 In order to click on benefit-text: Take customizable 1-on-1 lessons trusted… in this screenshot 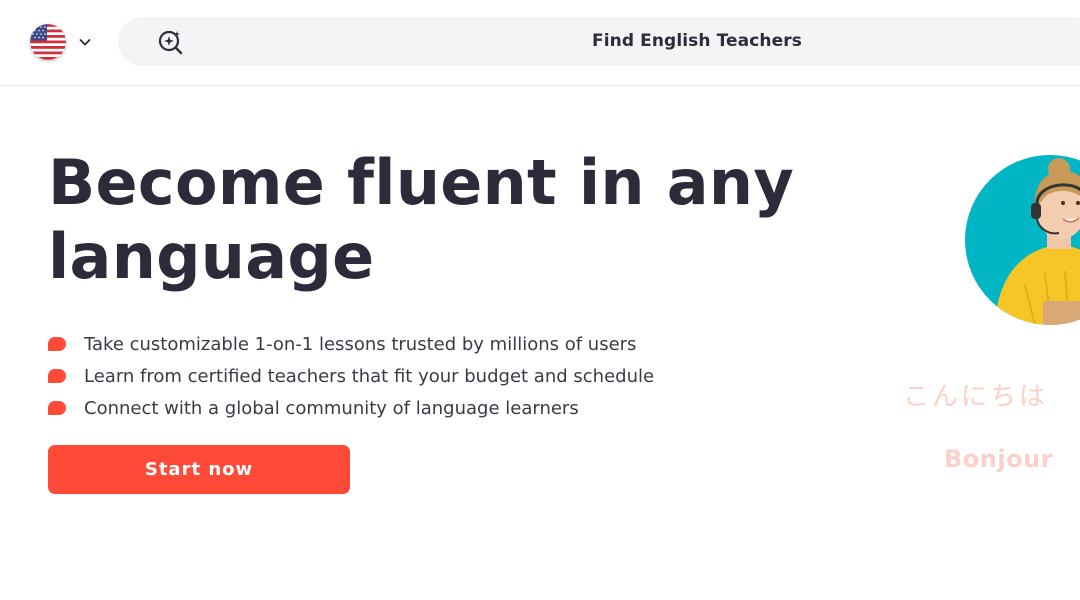, I will do `click(360, 344)`.